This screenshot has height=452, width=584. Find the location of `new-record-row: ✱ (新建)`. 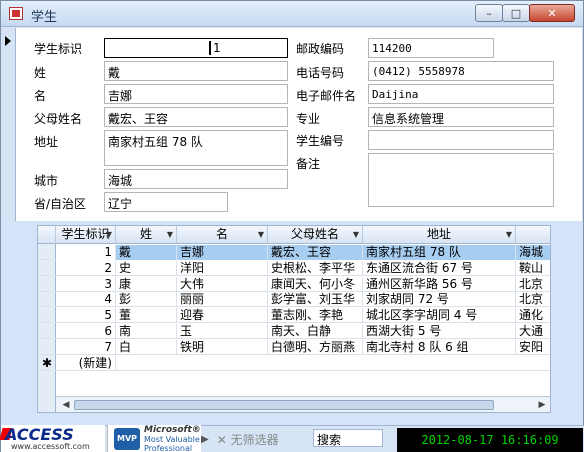

new-record-row: ✱ (新建) is located at coordinates (294, 363).